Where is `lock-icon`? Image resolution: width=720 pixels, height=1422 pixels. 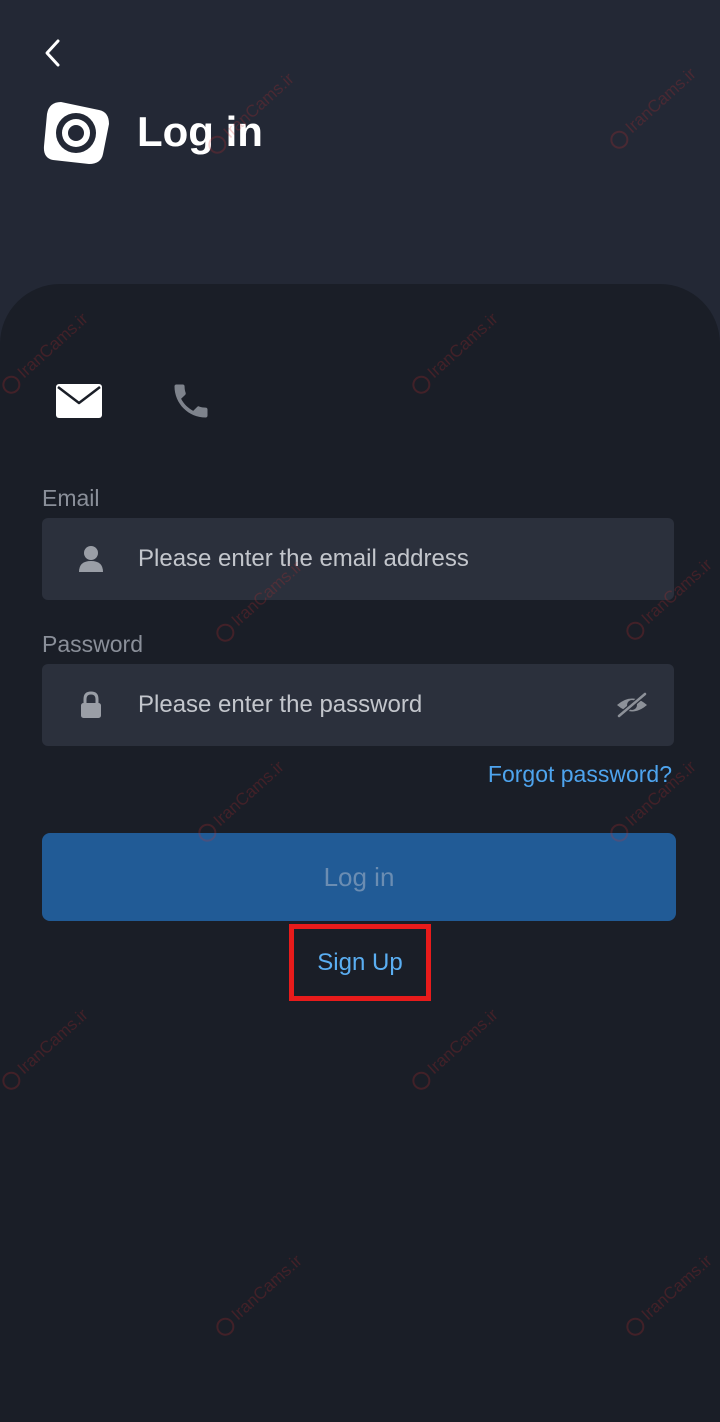
lock-icon is located at coordinates (91, 705).